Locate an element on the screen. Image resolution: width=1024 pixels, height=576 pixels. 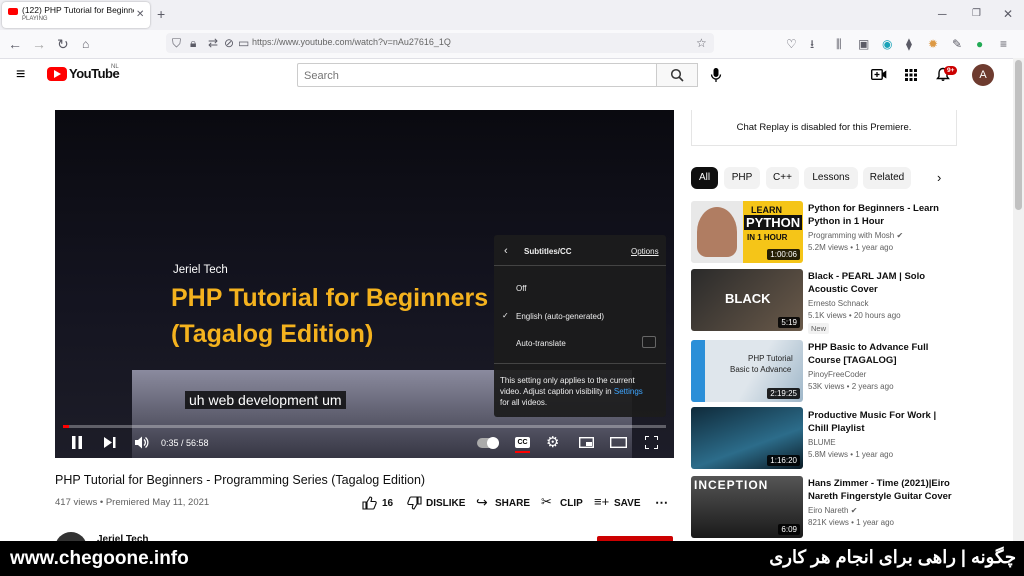
dislike-button: DISLIKE is located at coordinates (438, 504).